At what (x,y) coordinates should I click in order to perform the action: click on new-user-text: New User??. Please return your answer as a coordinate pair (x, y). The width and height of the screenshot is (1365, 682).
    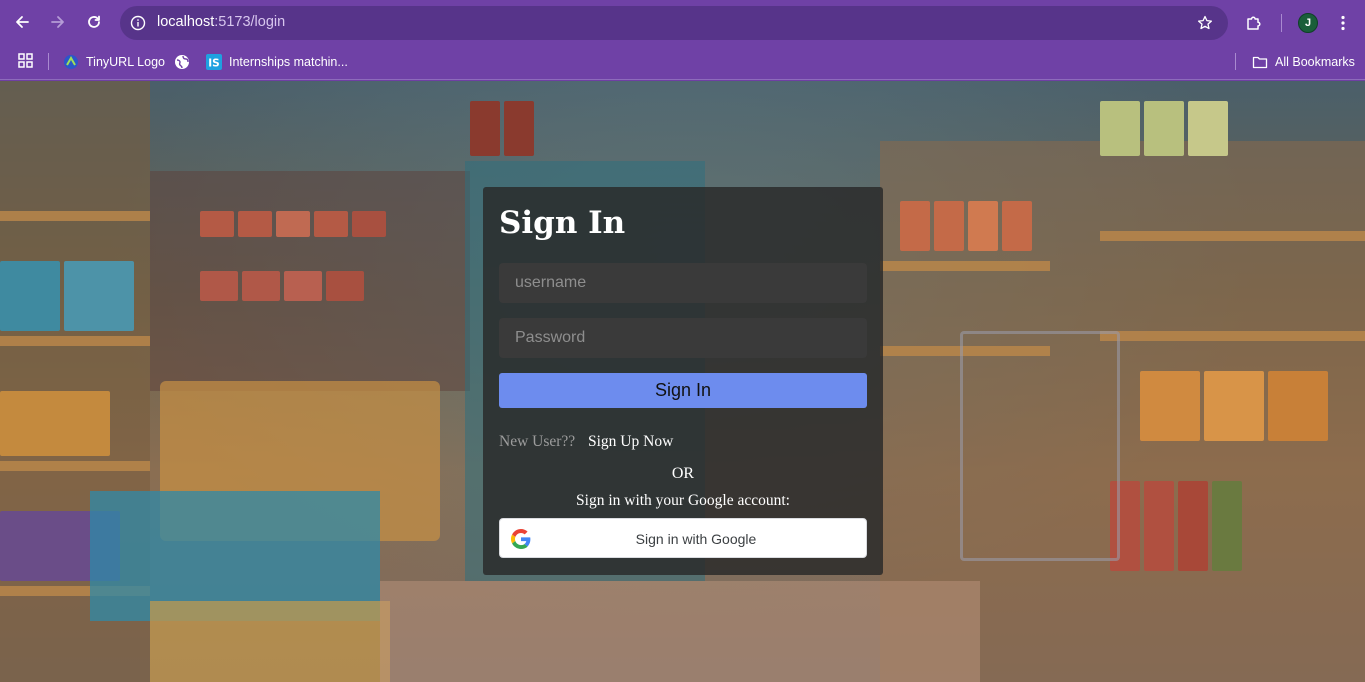
    Looking at the image, I should click on (537, 441).